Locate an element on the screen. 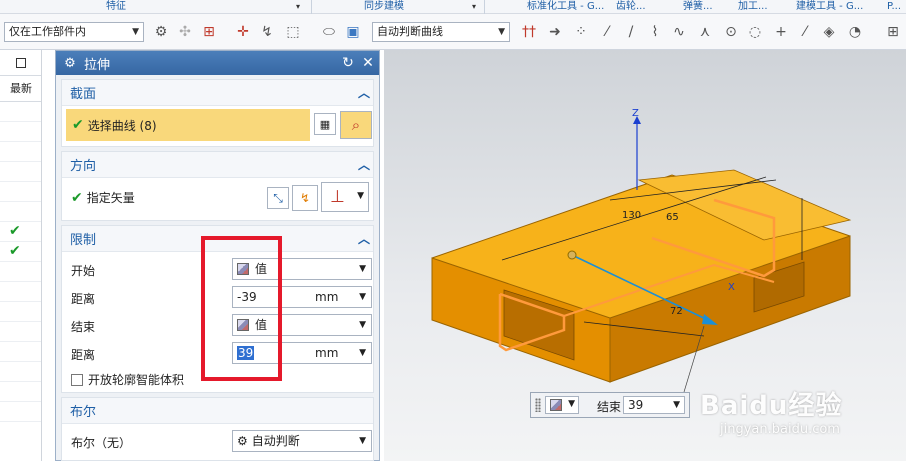 The width and height of the screenshot is (906, 464). snap-icon: ✣ is located at coordinates (185, 32).